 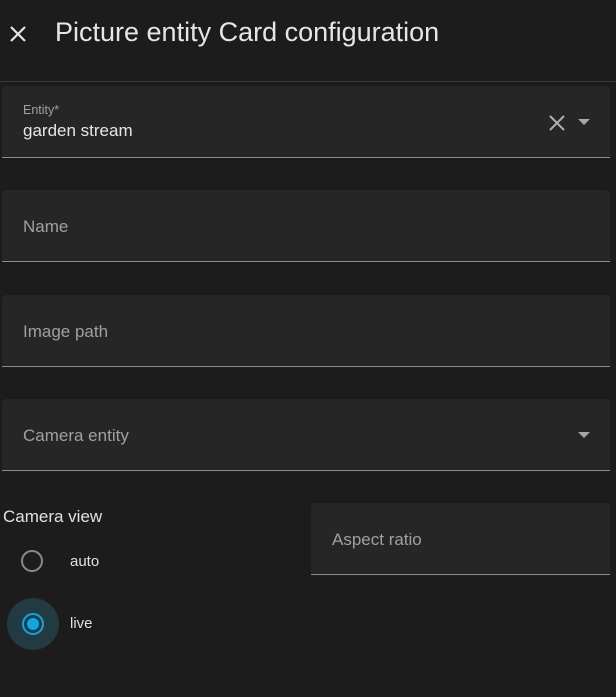 What do you see at coordinates (557, 123) in the screenshot?
I see `clear-icon` at bounding box center [557, 123].